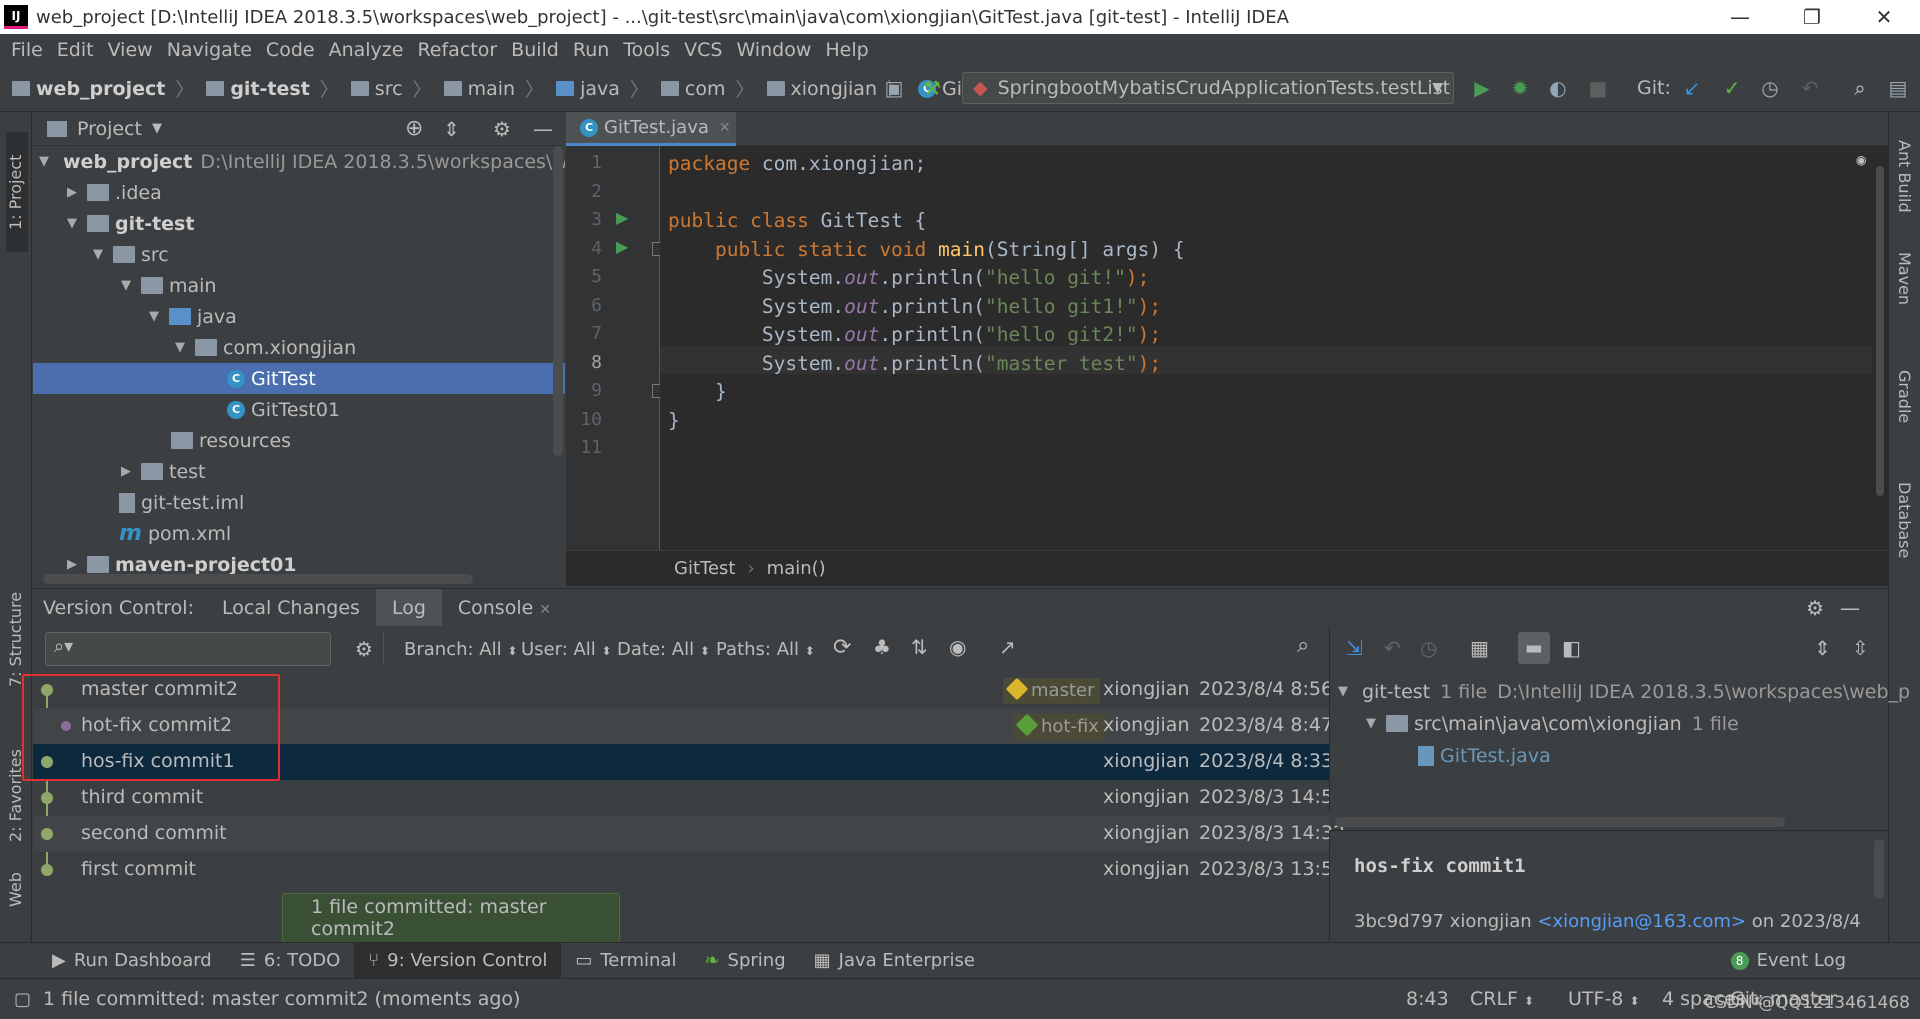 The height and width of the screenshot is (1019, 1920). Describe the element at coordinates (651, 129) in the screenshot. I see `editor-tab-gittest: C GitTest.java ✕` at that location.